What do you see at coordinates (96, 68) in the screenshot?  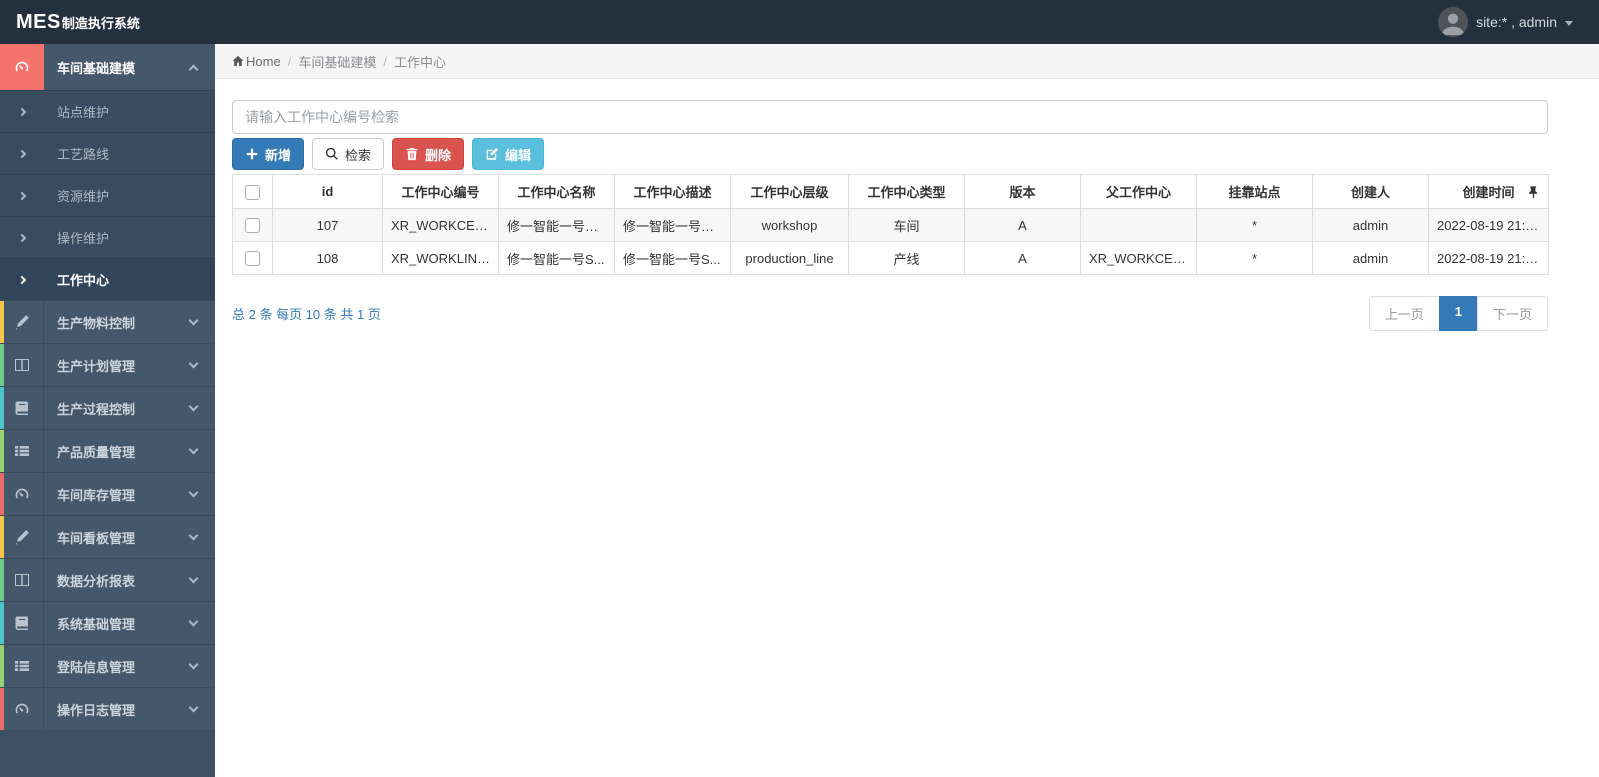 I see `sidebar-item-label: 车间基础建模` at bounding box center [96, 68].